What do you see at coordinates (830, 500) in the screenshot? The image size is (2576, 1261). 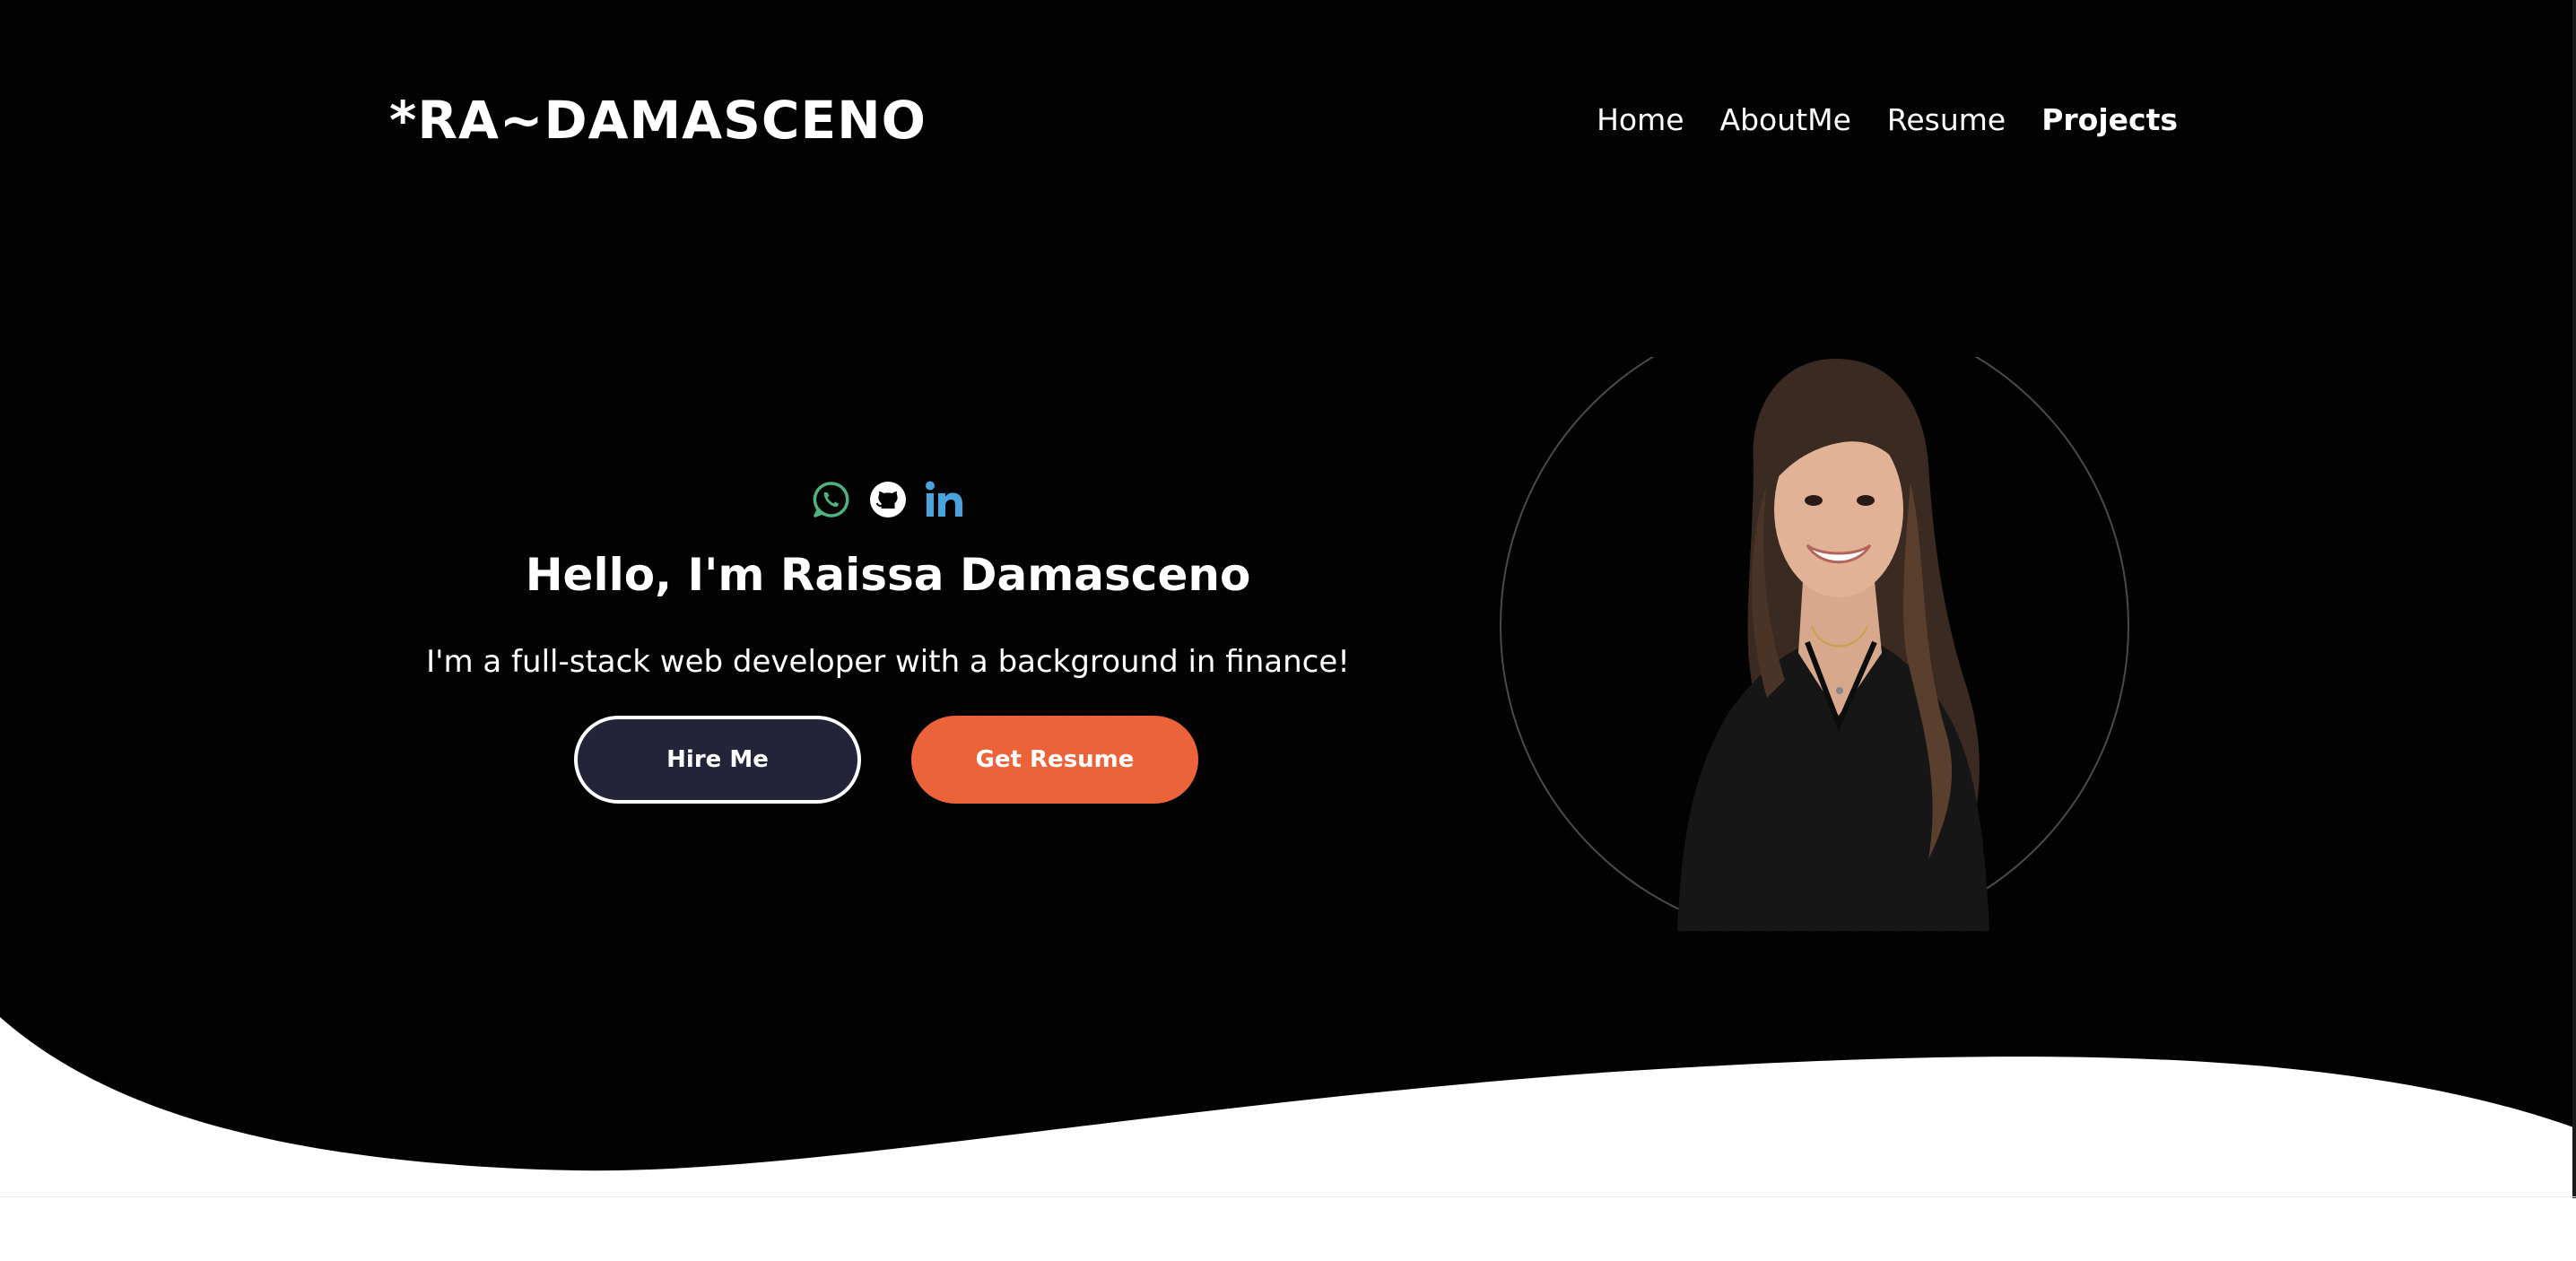 I see `whatsapp-icon` at bounding box center [830, 500].